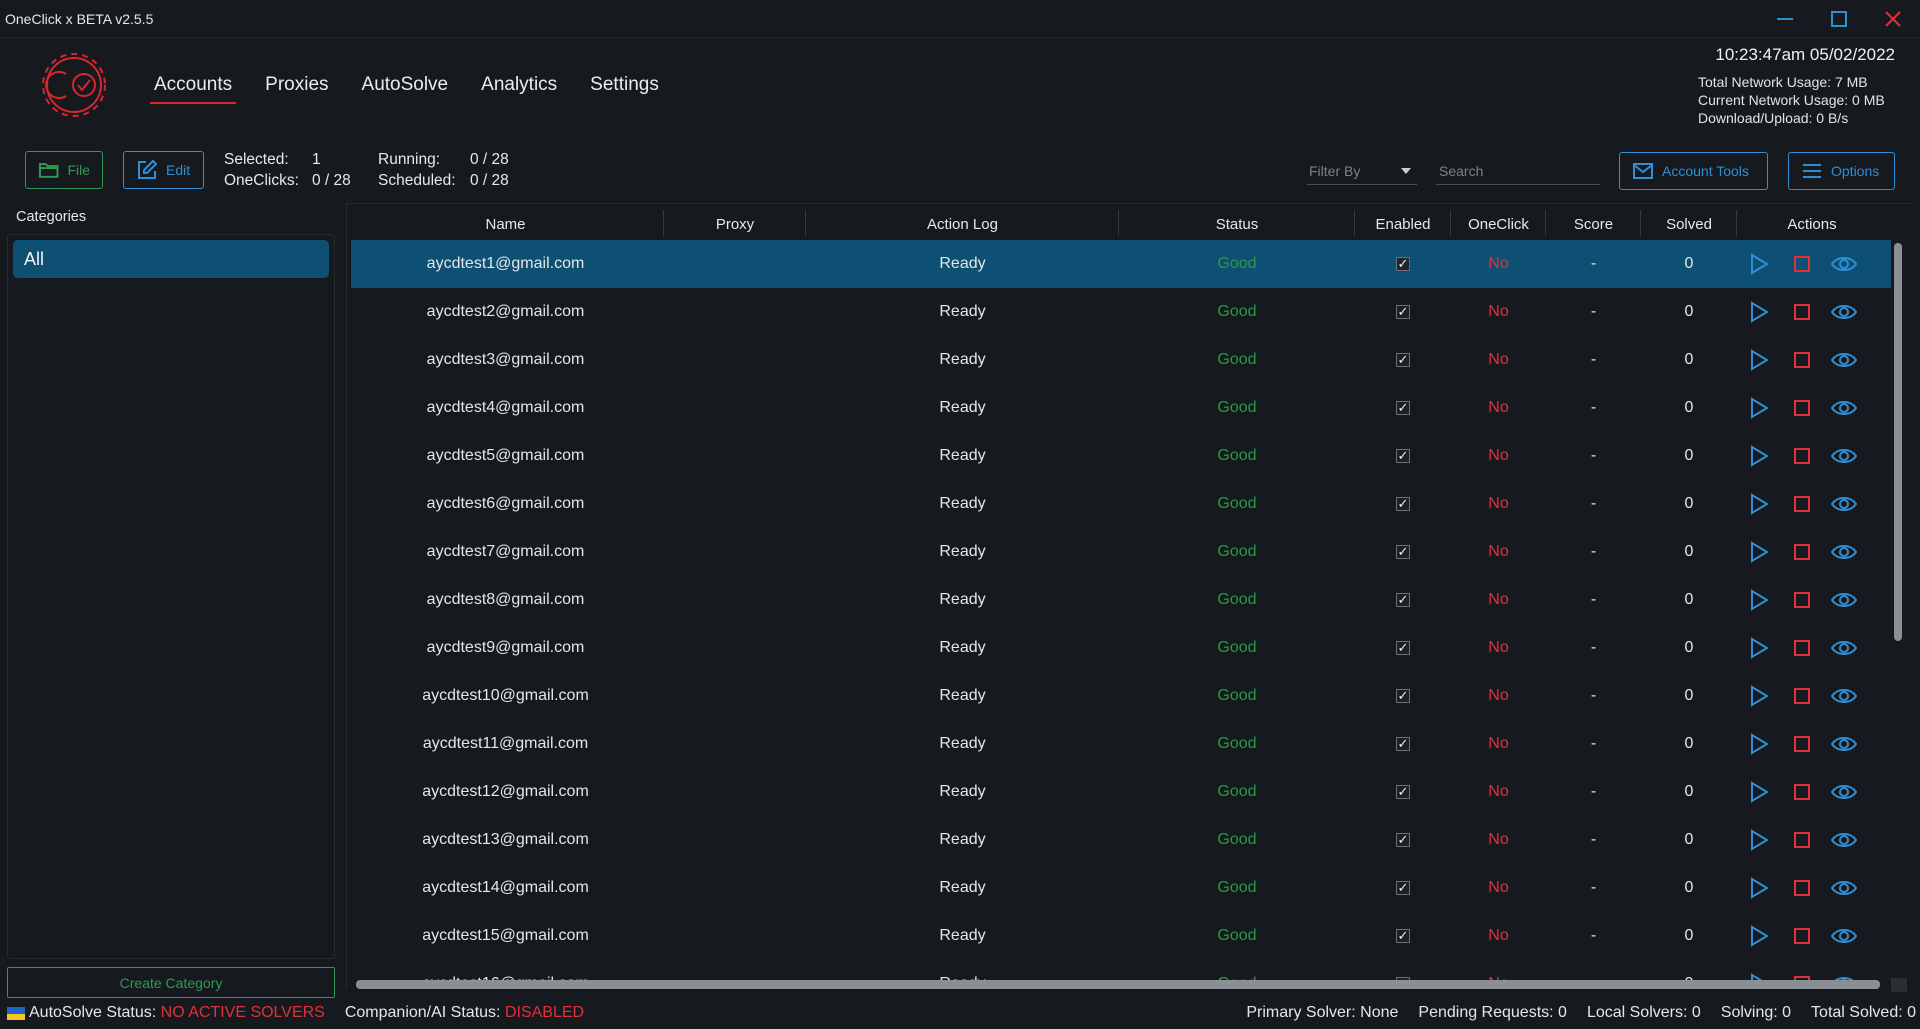  What do you see at coordinates (1839, 19) in the screenshot?
I see `maximize-button` at bounding box center [1839, 19].